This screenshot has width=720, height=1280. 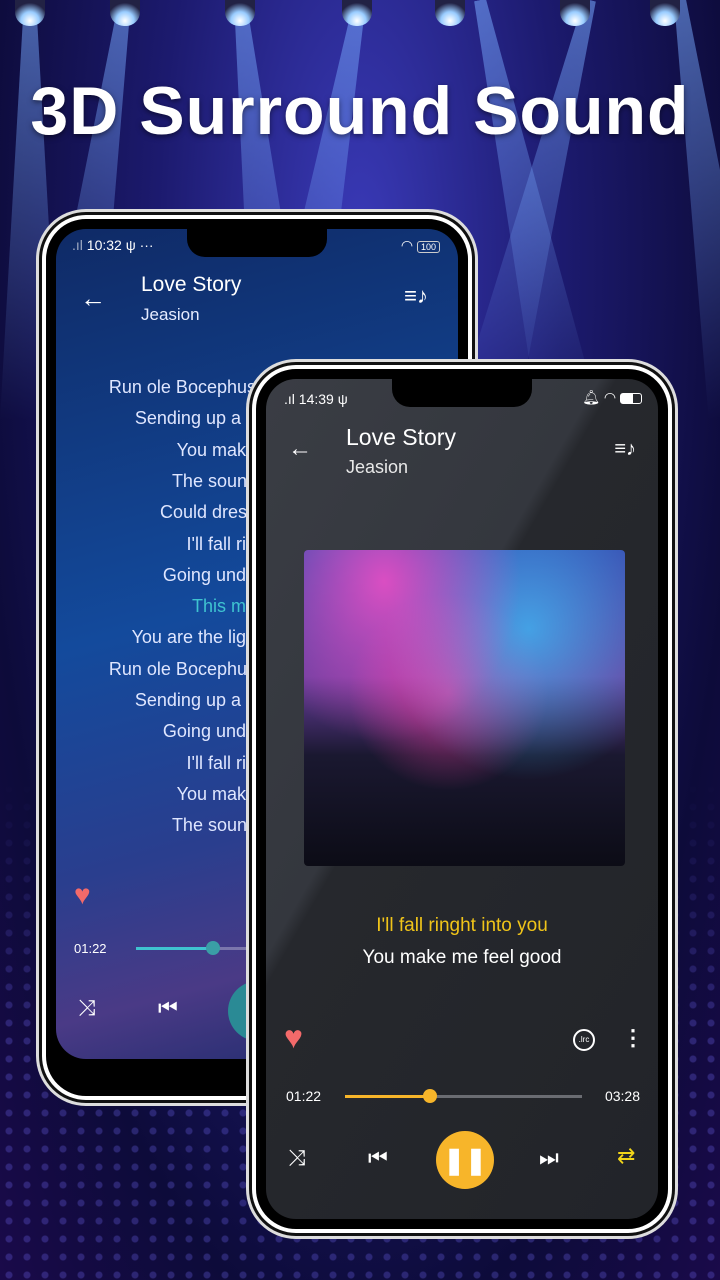 I want to click on bell-icon: 🔔︎, so click(x=591, y=397).